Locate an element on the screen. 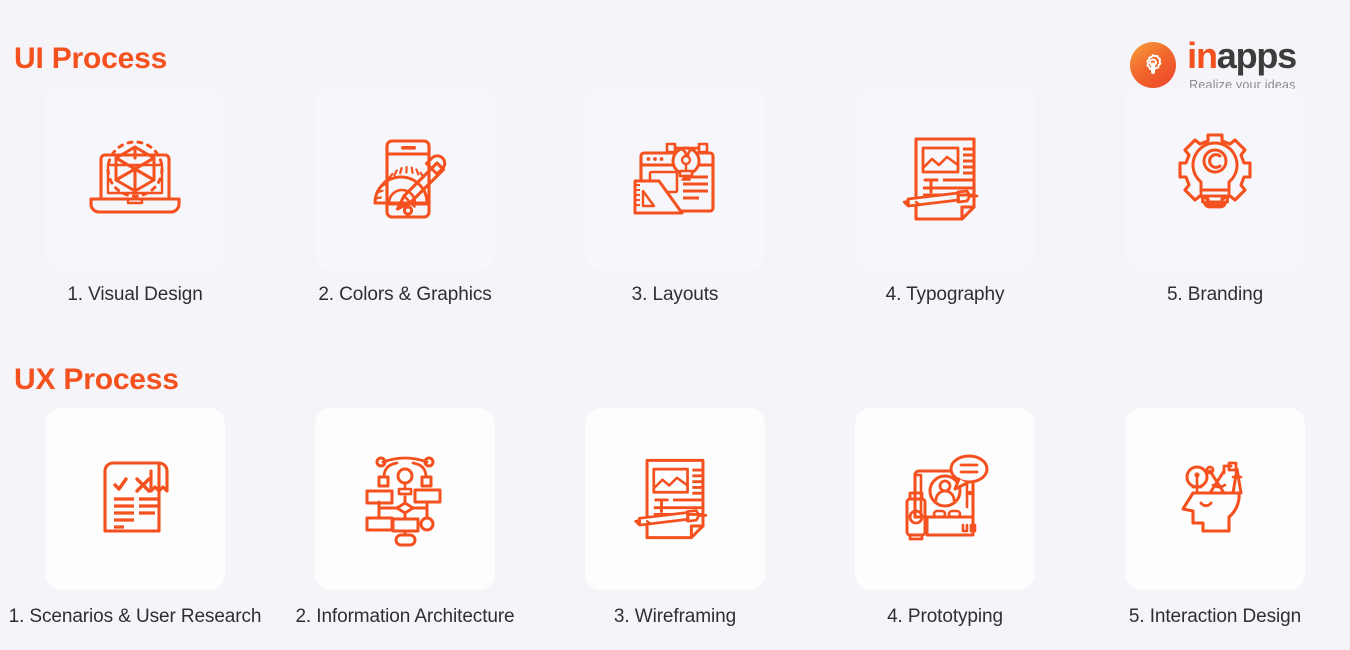 This screenshot has height=650, width=1350. process-item-label: 2. Colors & Graphics is located at coordinates (405, 294).